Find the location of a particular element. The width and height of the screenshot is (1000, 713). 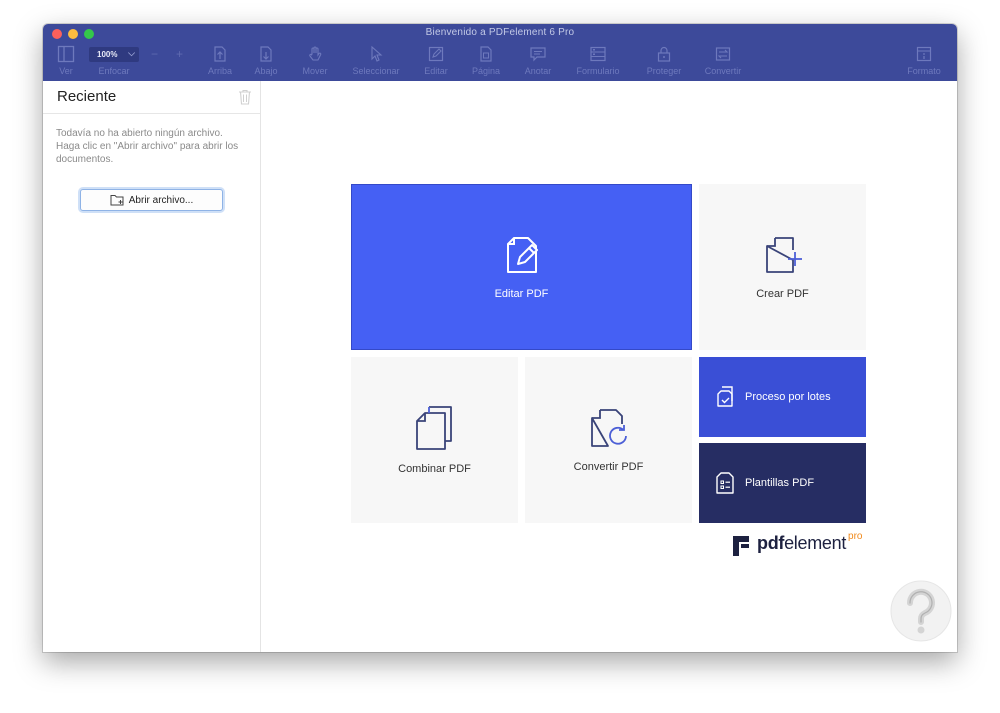

toolbar-pagina-button: Página is located at coordinates (486, 61).